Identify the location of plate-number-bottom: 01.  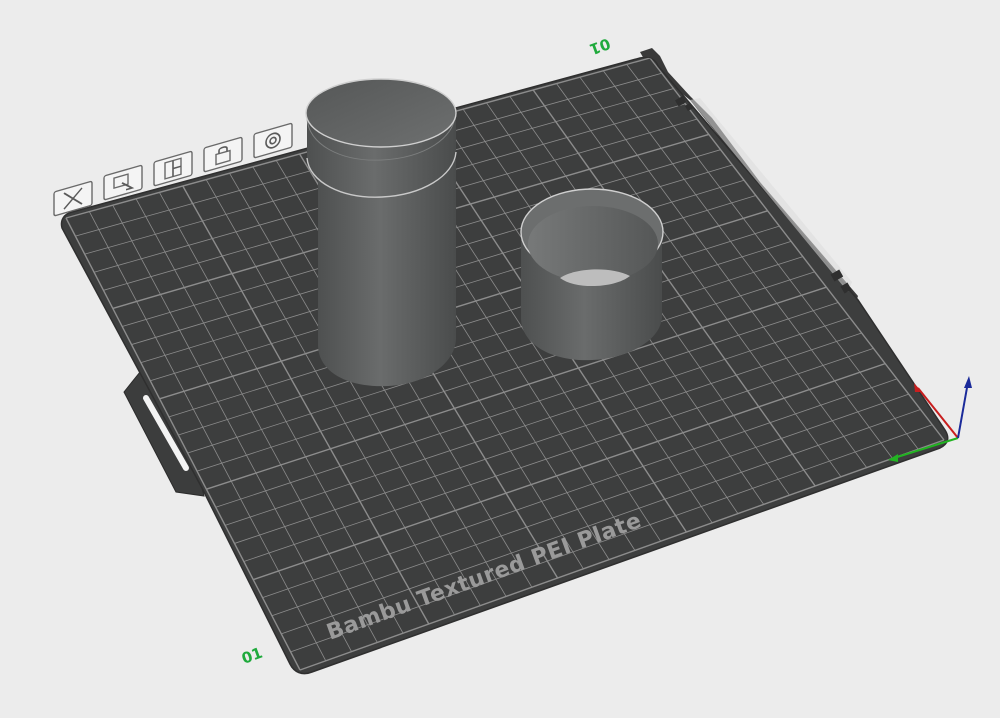
(252, 656).